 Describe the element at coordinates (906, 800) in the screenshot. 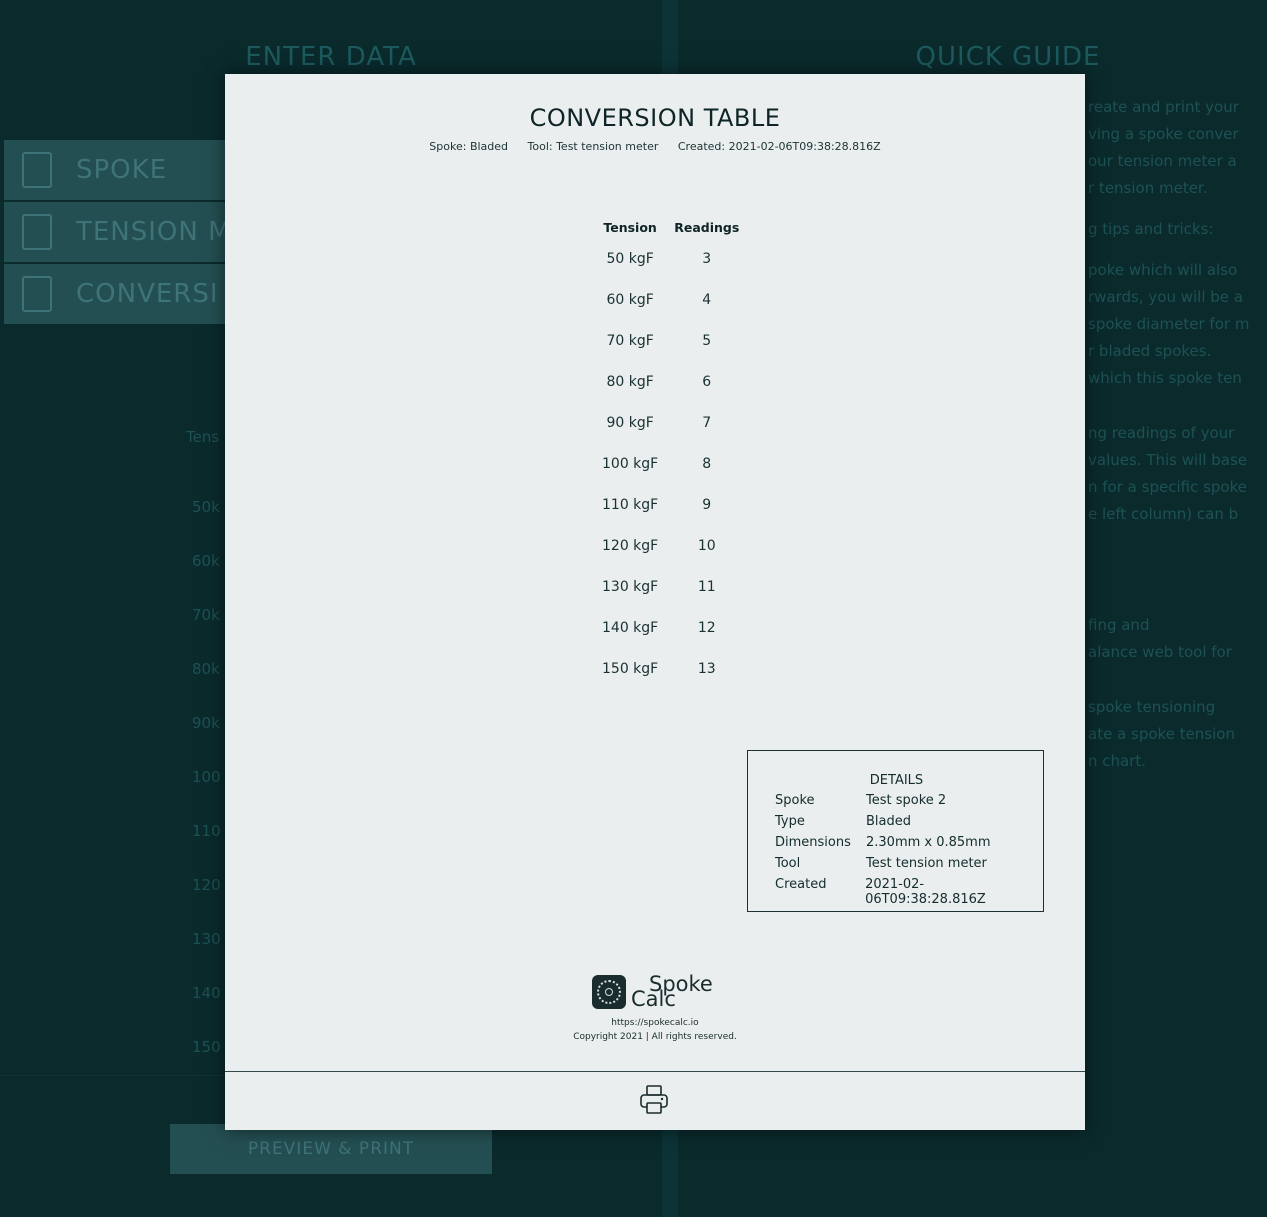

I see `details-value: Test spoke 2` at that location.